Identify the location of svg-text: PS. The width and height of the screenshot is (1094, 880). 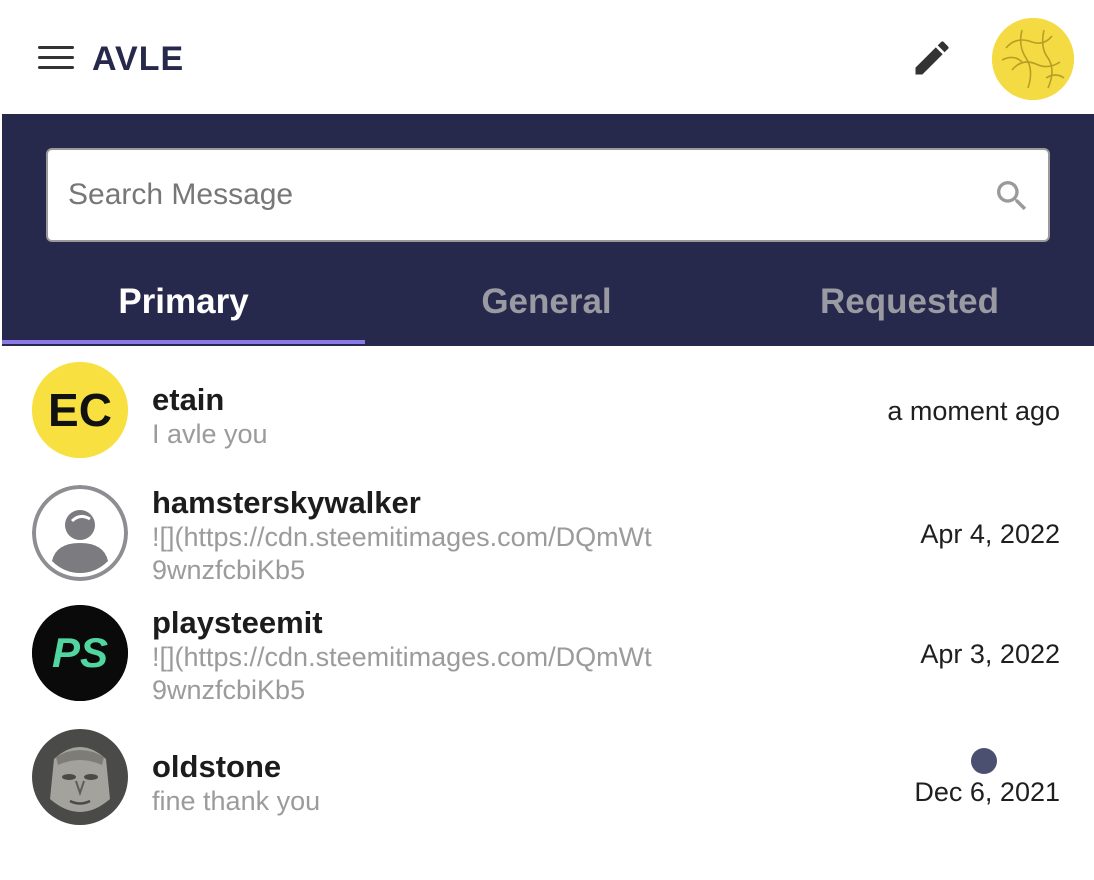
(80, 652).